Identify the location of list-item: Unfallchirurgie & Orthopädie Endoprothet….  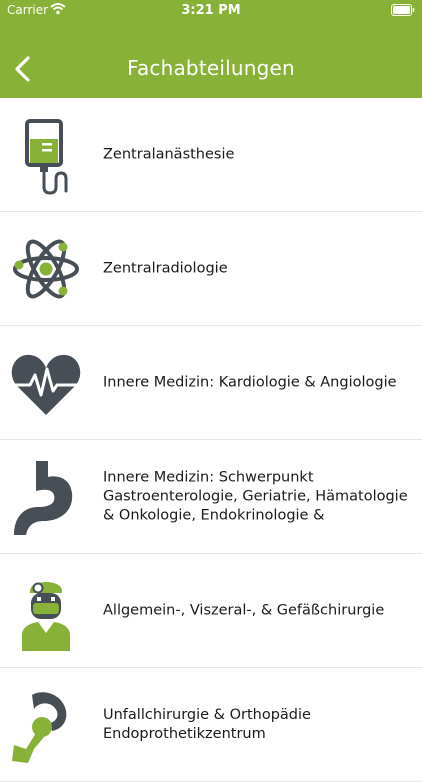
(211, 725).